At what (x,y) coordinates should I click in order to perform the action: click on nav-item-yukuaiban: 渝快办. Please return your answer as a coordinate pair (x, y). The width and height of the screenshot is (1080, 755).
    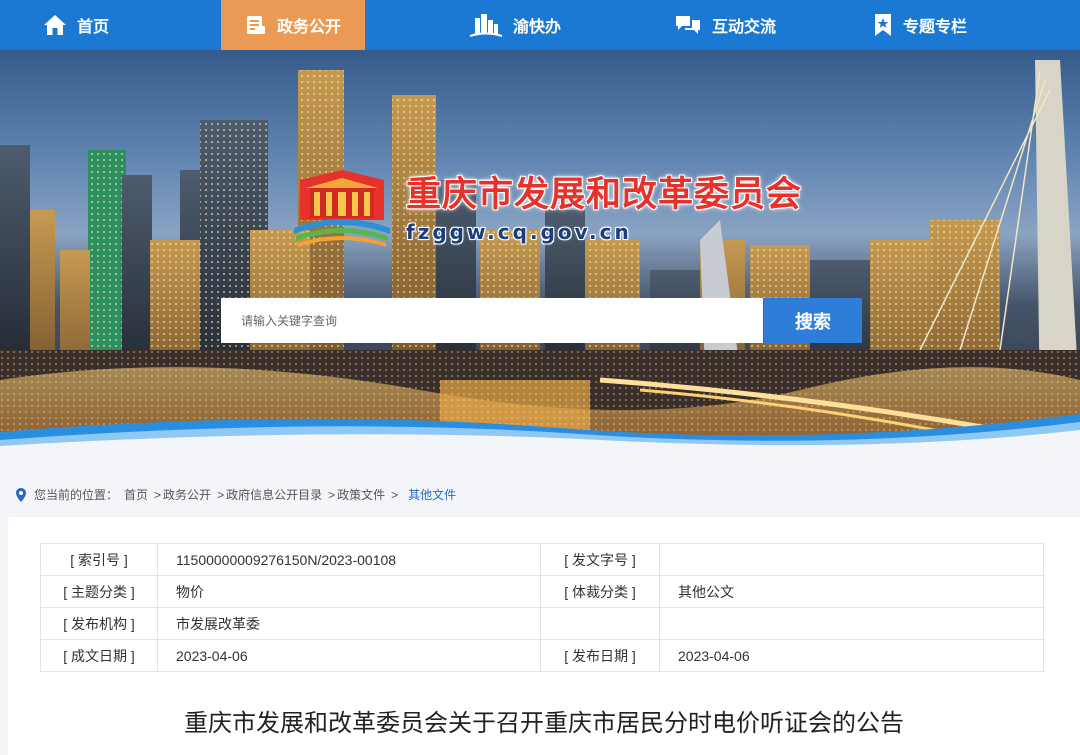
    Looking at the image, I should click on (515, 25).